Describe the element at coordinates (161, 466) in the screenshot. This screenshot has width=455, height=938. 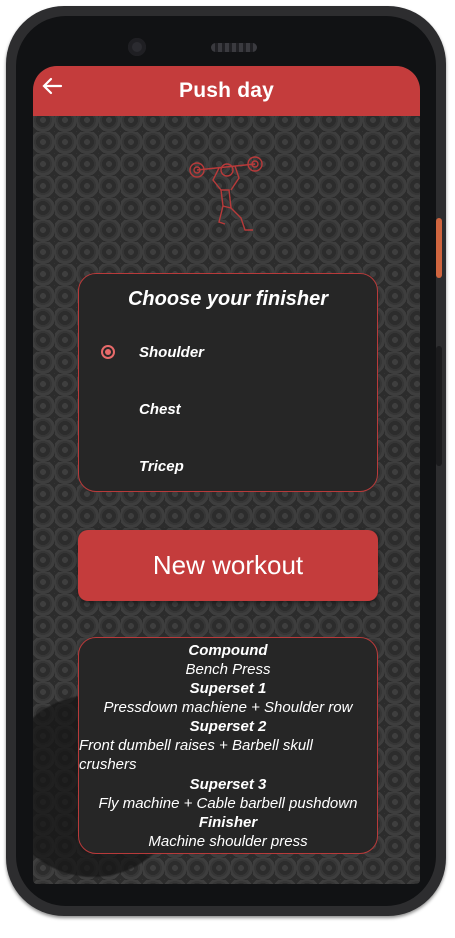
I see `option-label: Tricep` at that location.